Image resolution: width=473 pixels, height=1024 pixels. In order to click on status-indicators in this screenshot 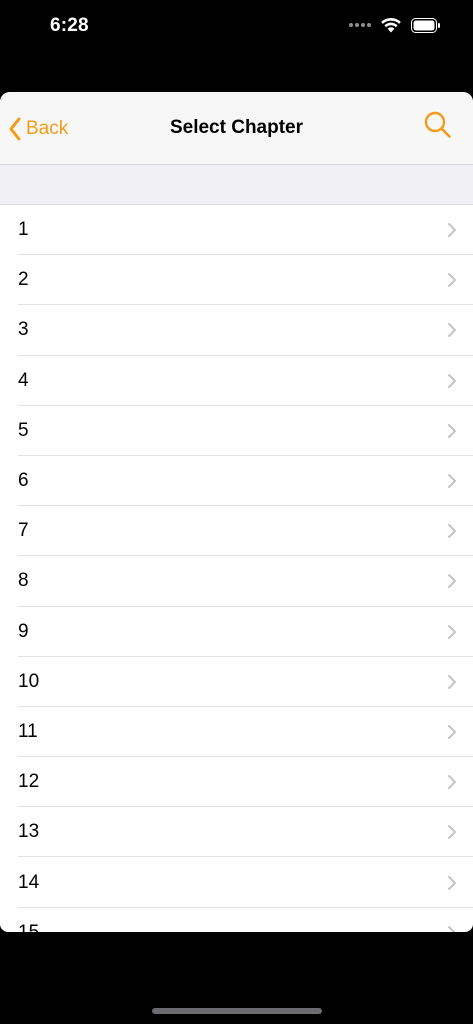, I will do `click(395, 25)`.